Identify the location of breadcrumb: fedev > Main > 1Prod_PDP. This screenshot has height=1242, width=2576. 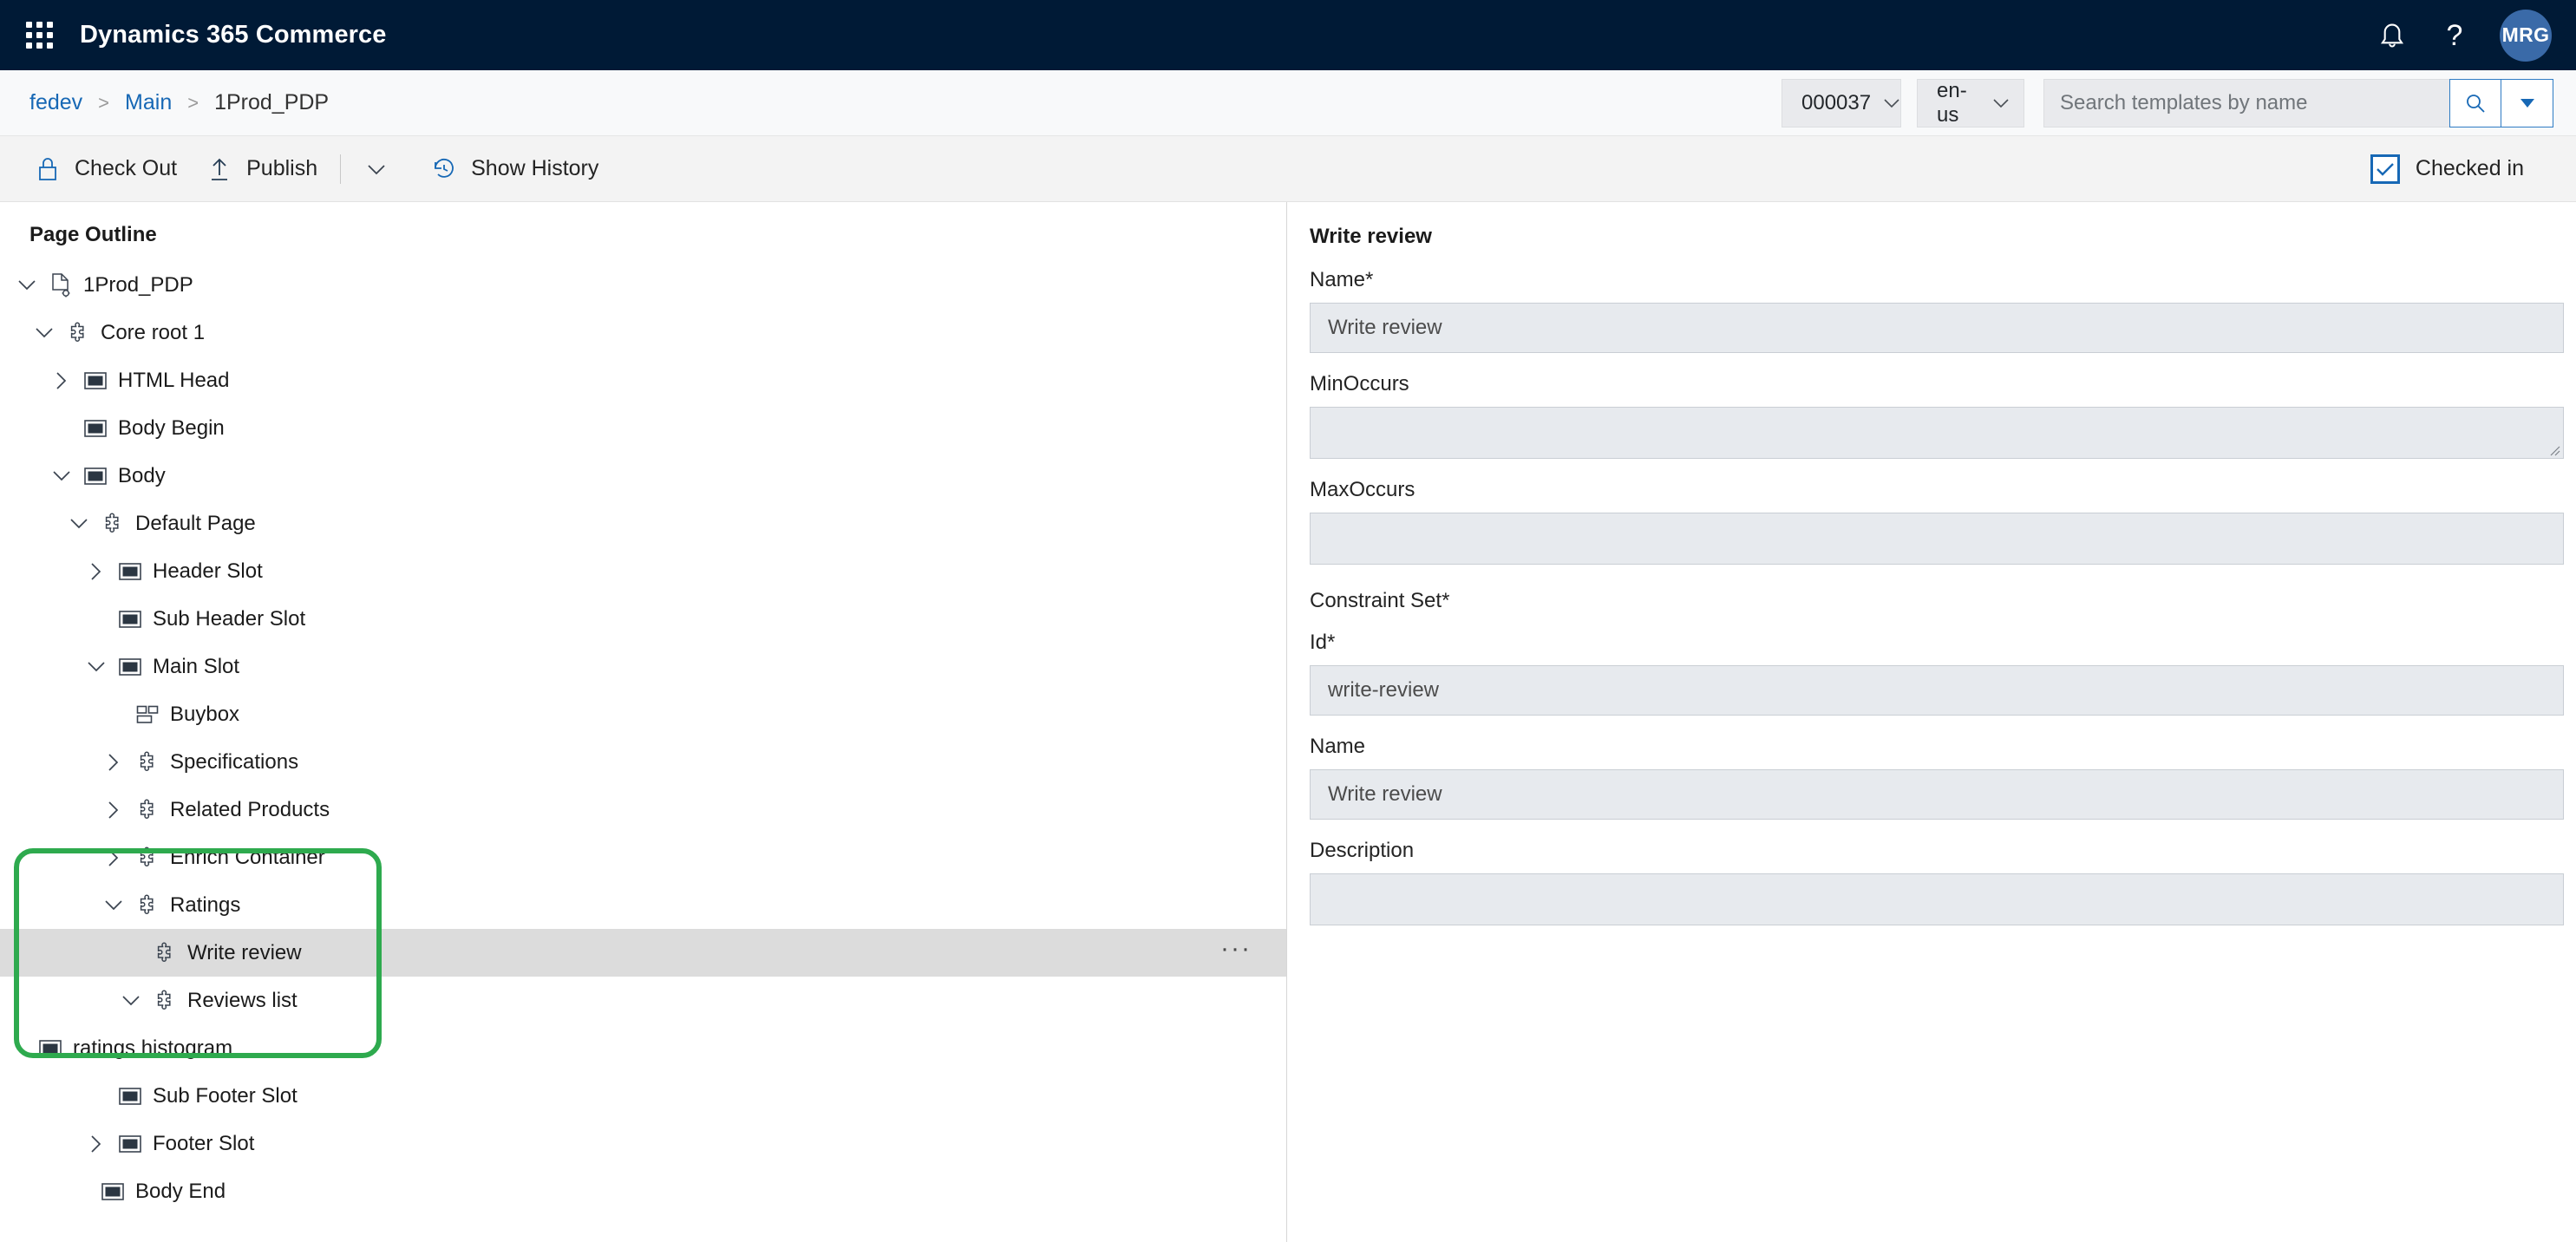
(179, 102).